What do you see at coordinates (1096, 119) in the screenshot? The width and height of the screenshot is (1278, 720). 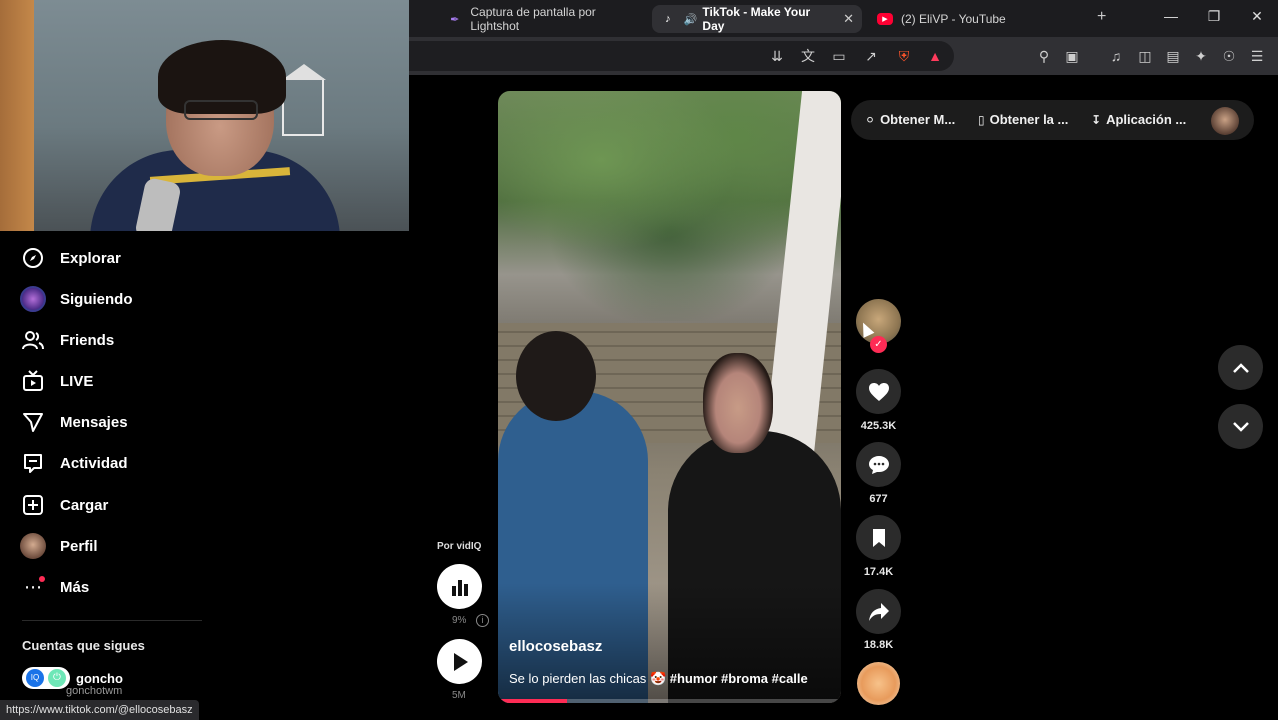 I see `download-icon: ↧` at bounding box center [1096, 119].